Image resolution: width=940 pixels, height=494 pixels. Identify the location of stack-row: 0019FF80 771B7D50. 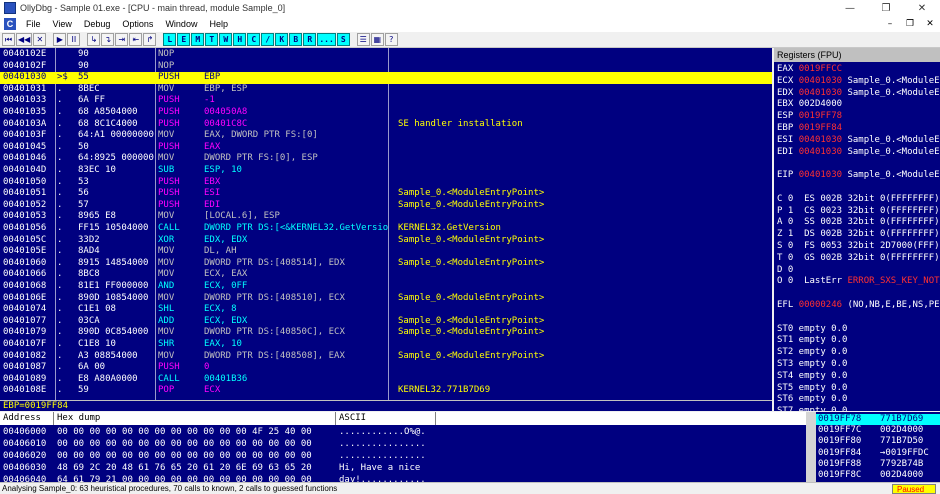
(878, 441).